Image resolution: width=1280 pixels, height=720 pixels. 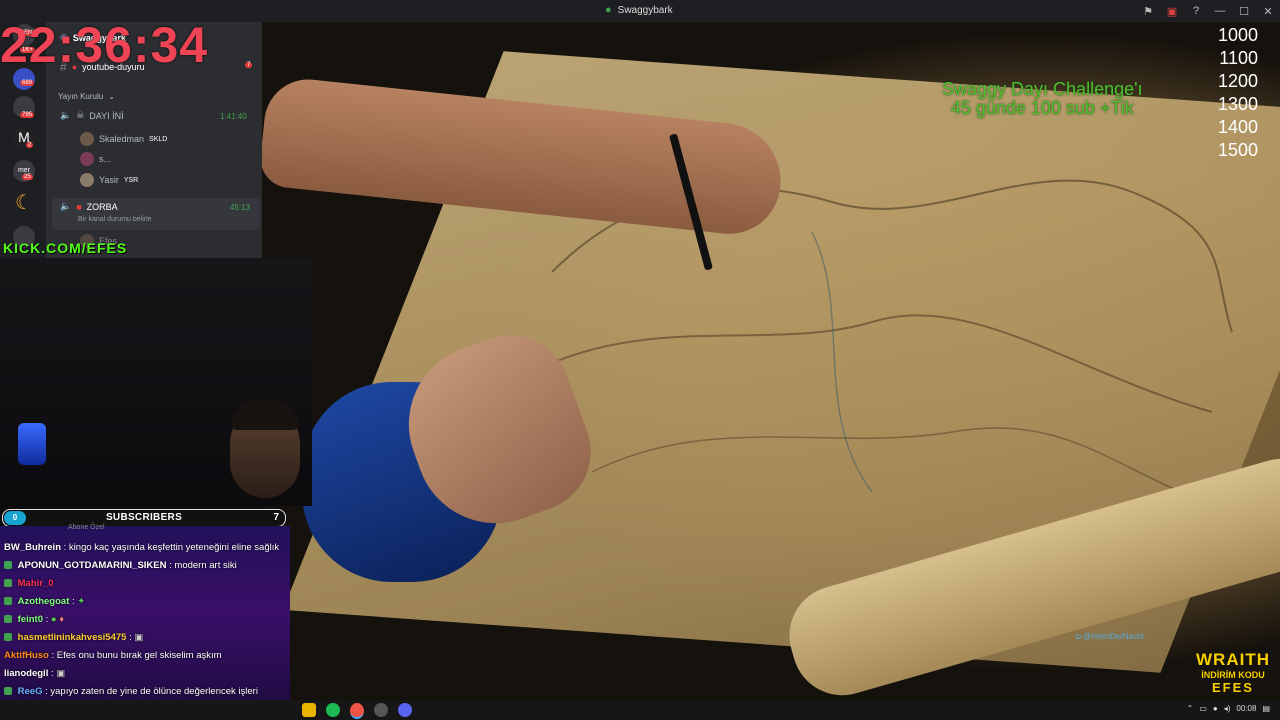 I want to click on chat-username: ReeG, so click(x=30, y=691).